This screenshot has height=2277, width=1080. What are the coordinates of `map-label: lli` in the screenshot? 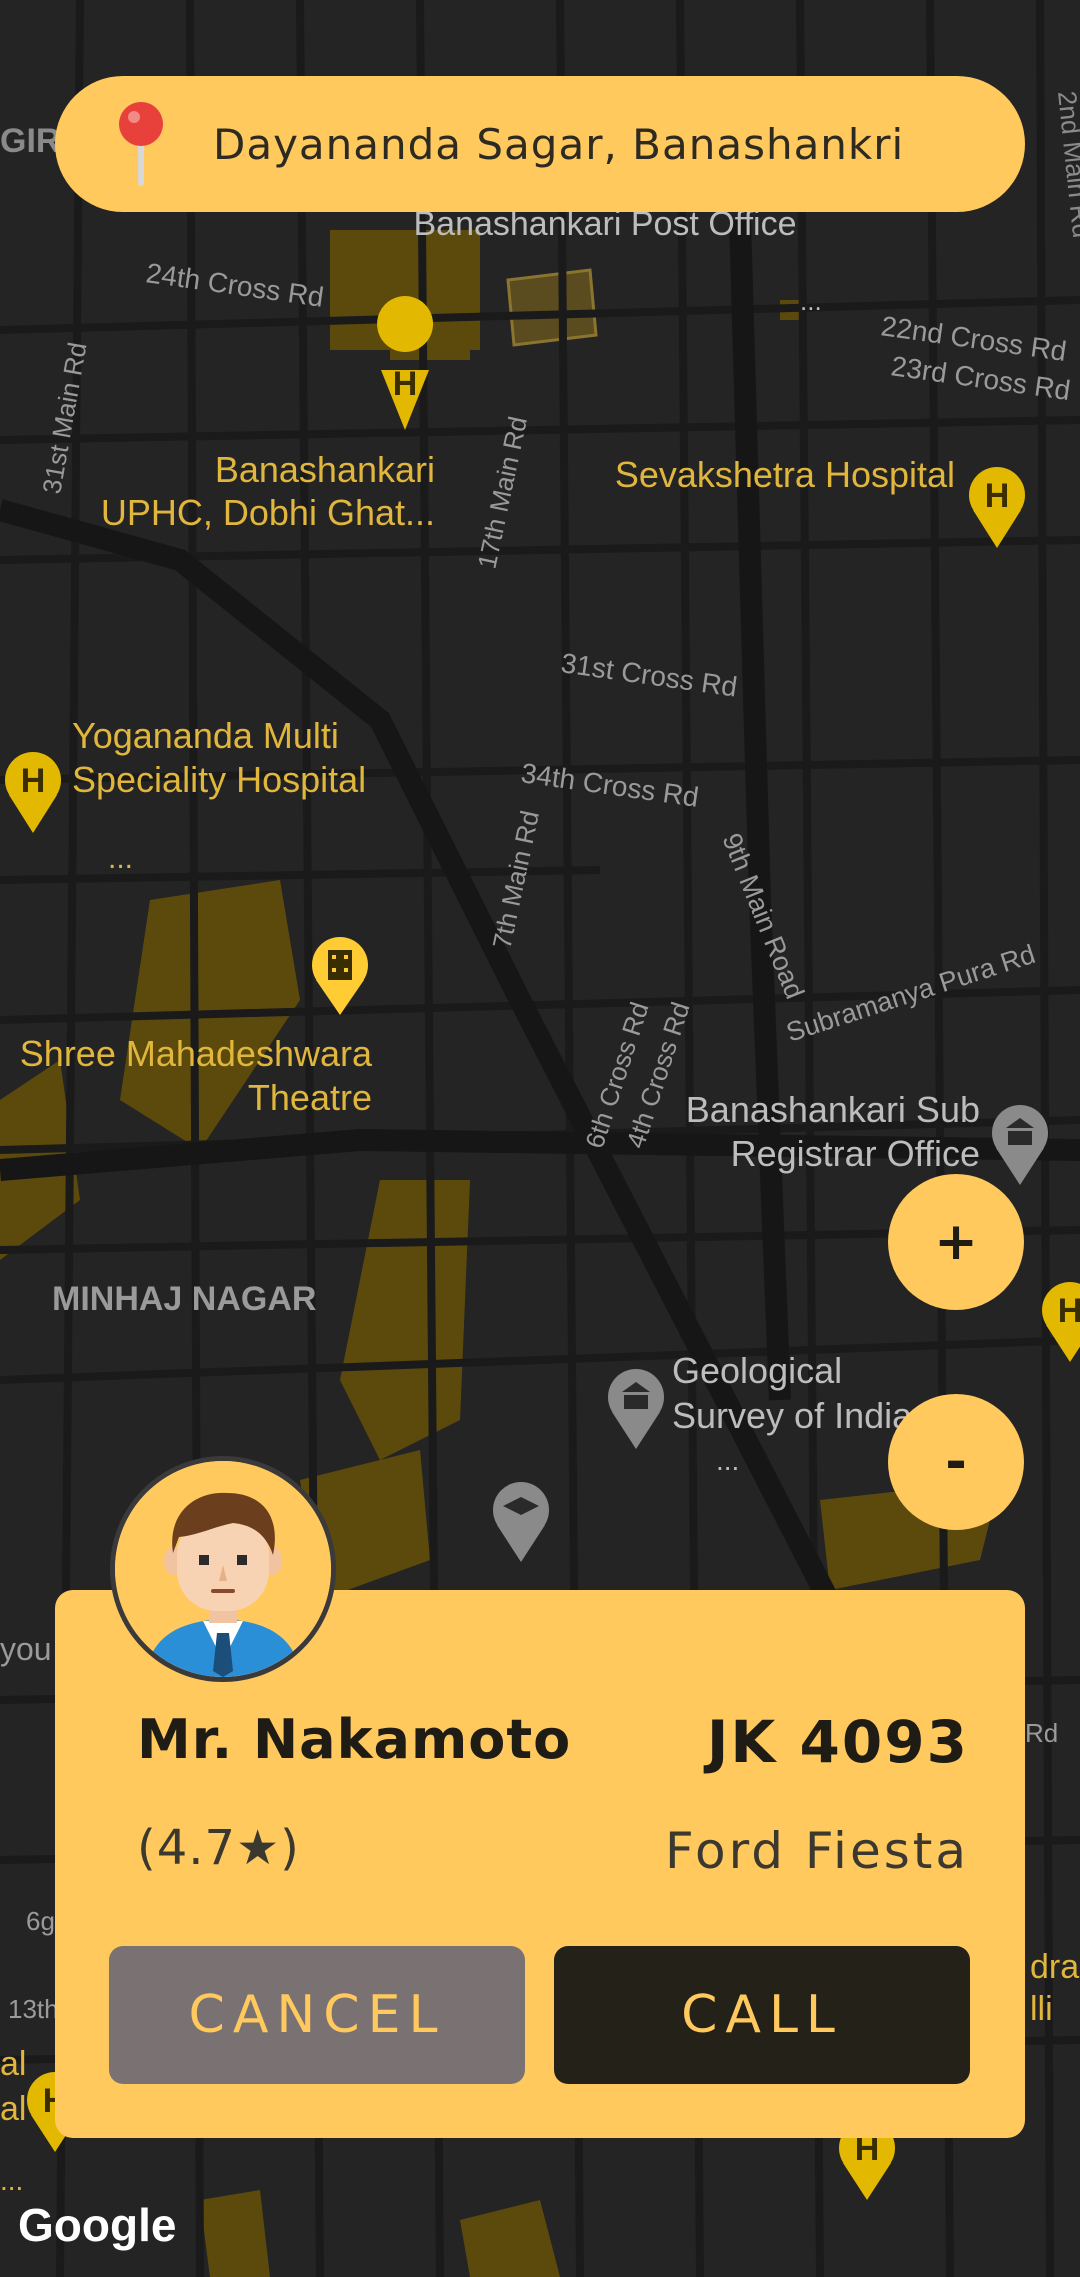 It's located at (1041, 2009).